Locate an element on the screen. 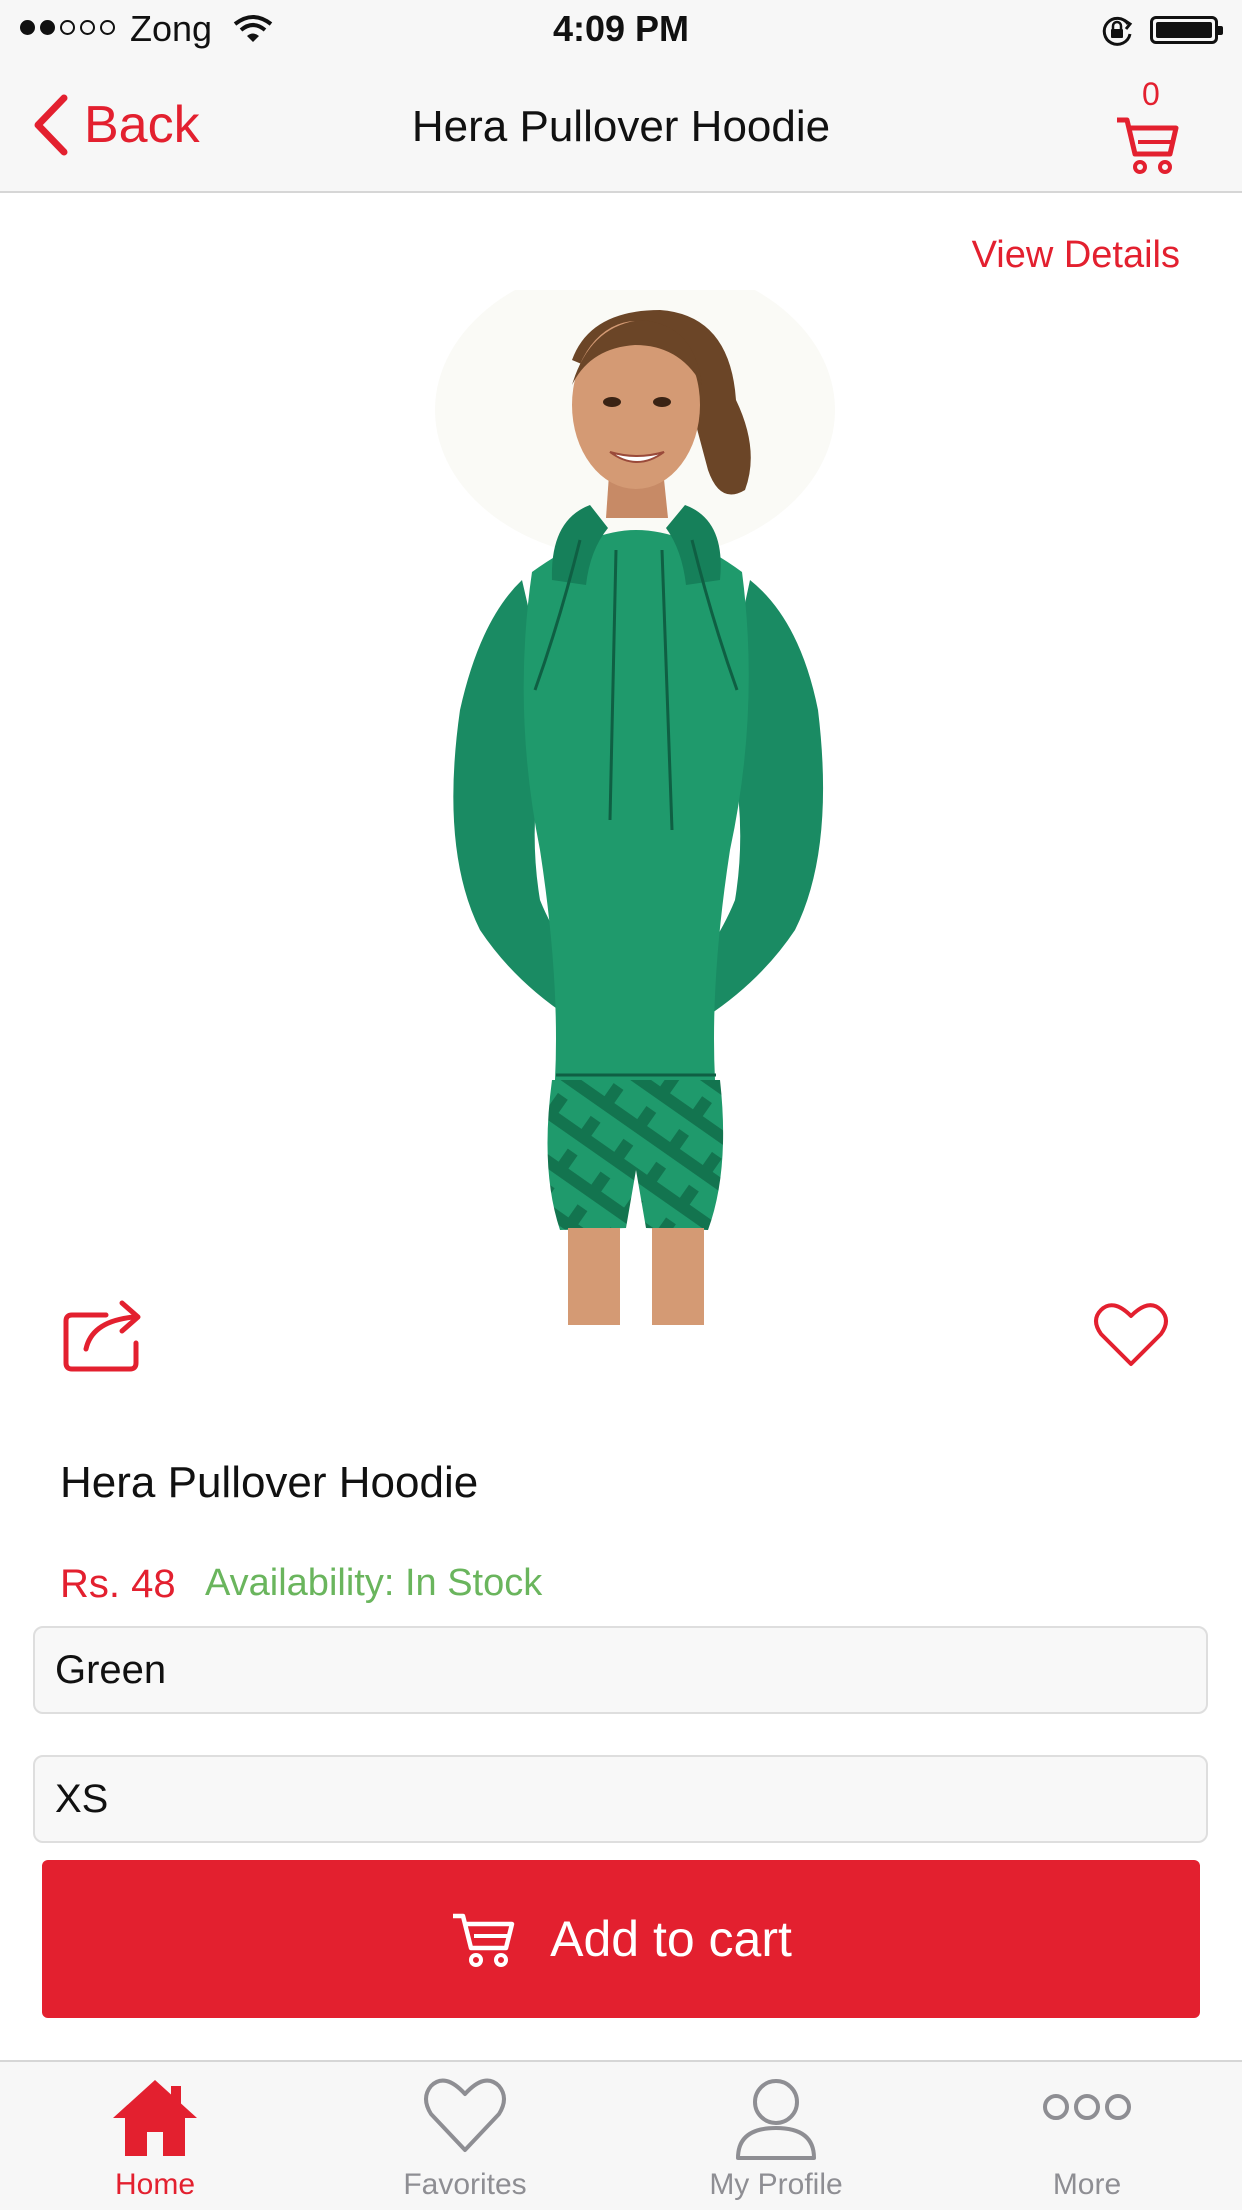 The width and height of the screenshot is (1242, 2210). tab-home: Home is located at coordinates (155, 2136).